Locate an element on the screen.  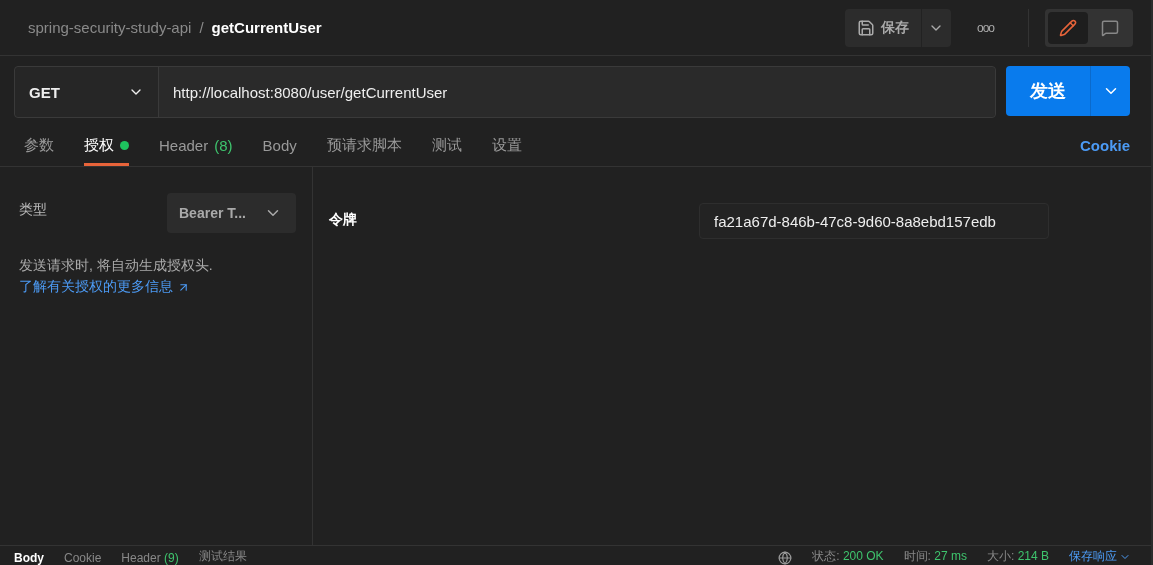
token-label: 令牌 is located at coordinates (343, 220).